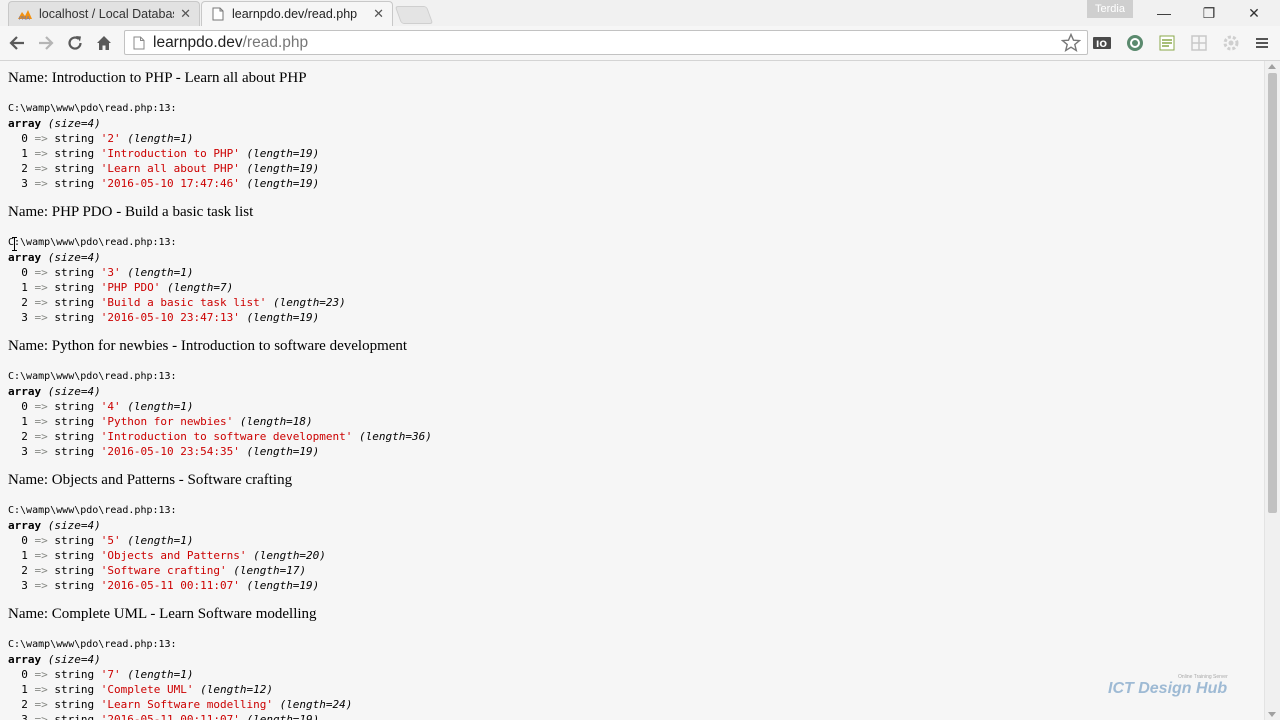 The height and width of the screenshot is (720, 1280). I want to click on home-icon, so click(104, 43).